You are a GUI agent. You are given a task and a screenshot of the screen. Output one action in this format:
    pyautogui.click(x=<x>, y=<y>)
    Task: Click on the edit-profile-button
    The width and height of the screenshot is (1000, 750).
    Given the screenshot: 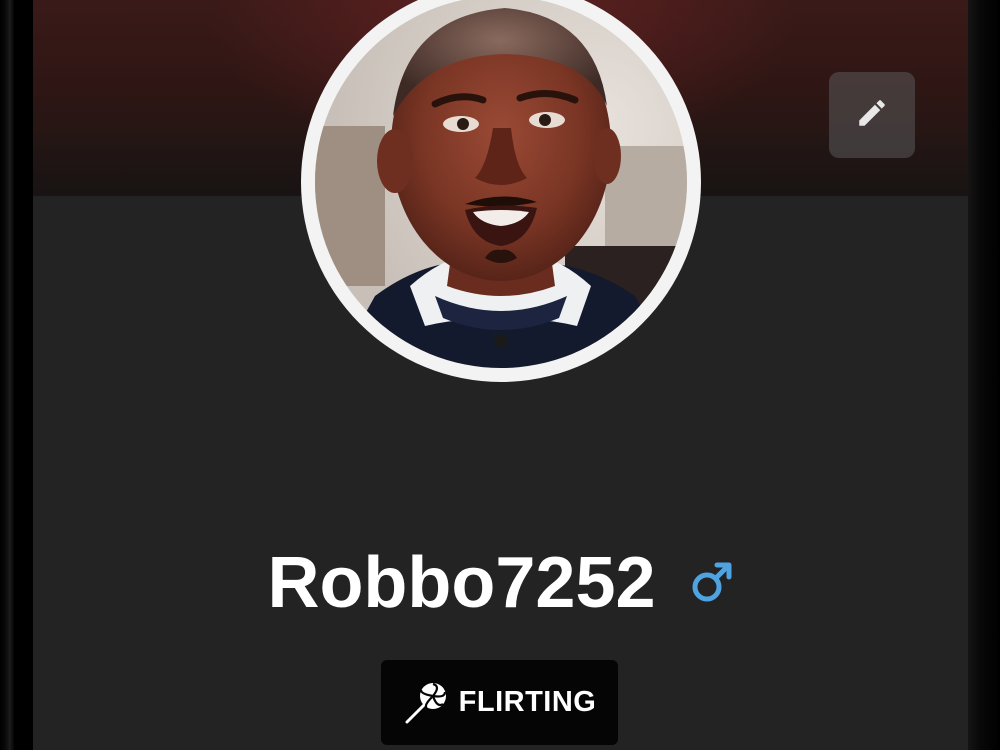 What is the action you would take?
    pyautogui.click(x=872, y=115)
    